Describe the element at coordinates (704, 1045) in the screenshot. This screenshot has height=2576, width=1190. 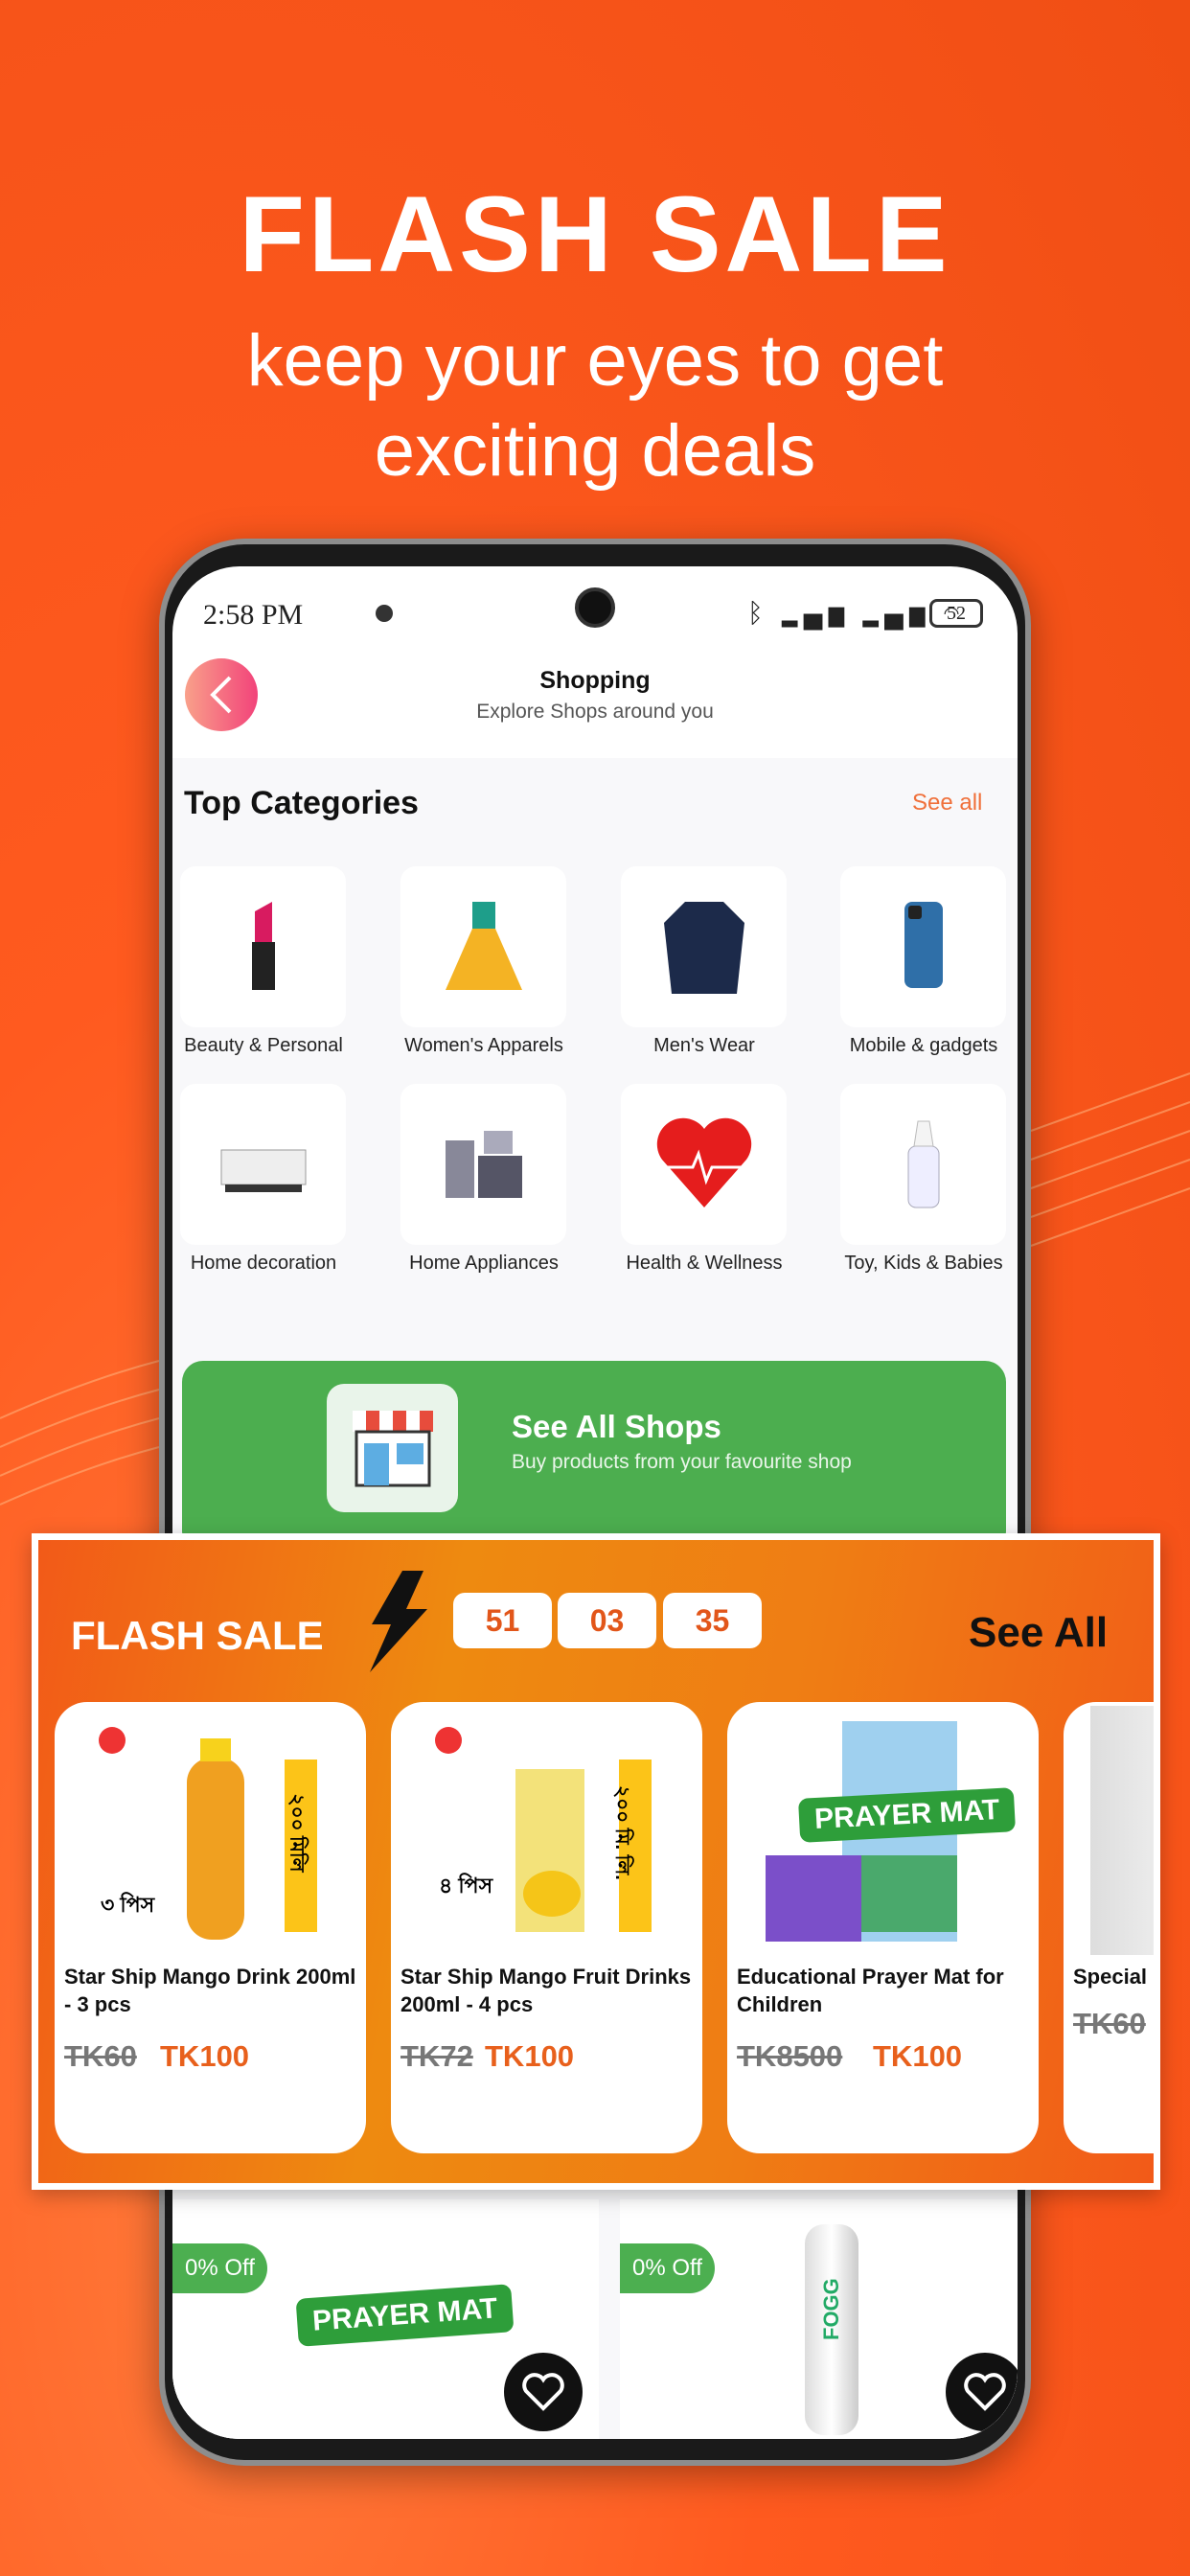
I see `category-label: Men's Wear` at that location.